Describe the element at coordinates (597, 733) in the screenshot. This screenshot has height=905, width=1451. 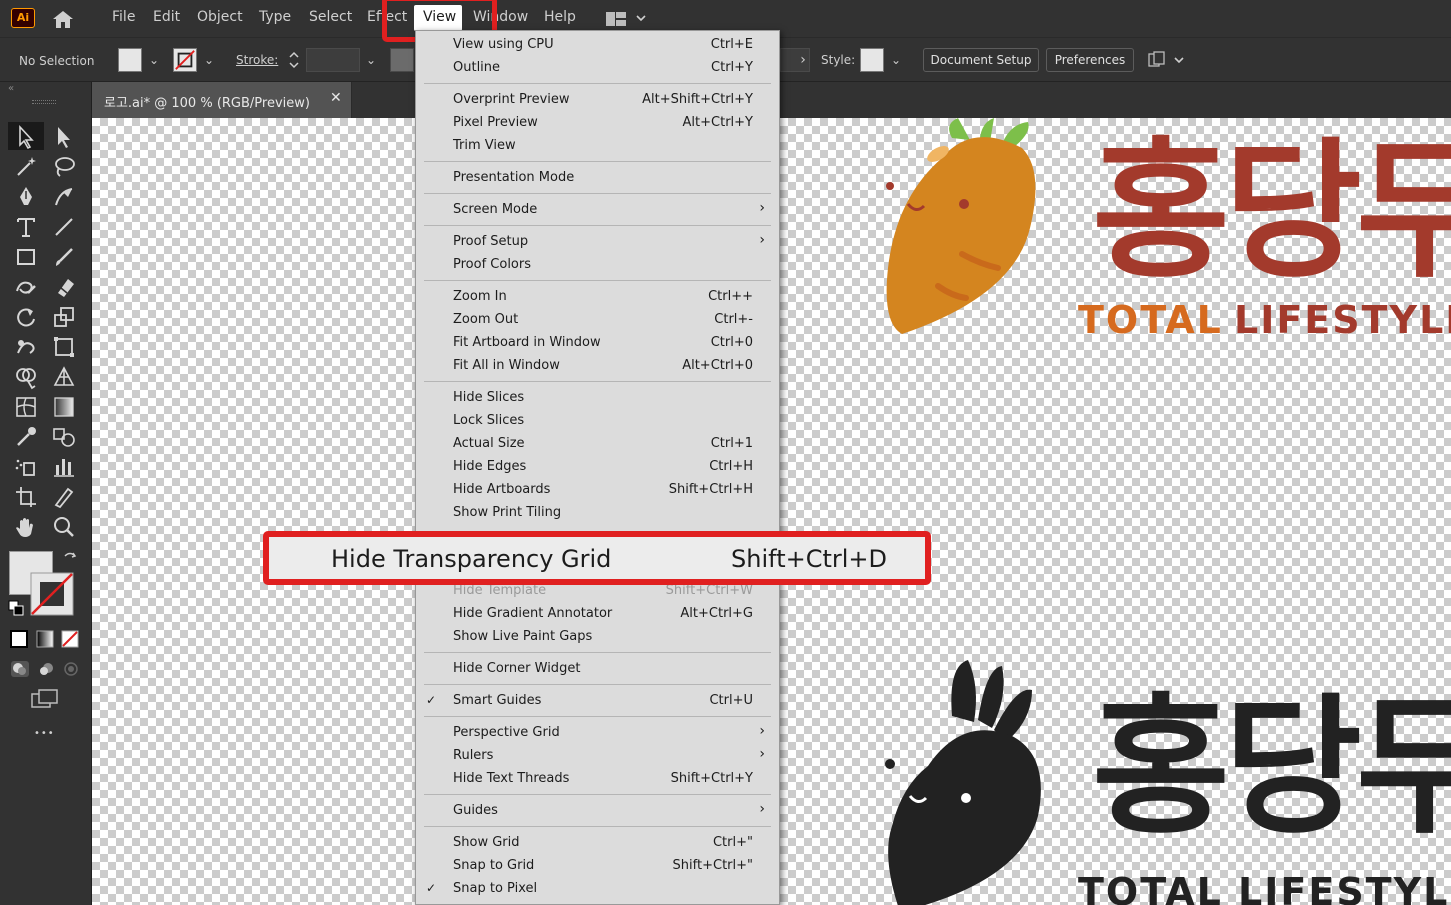
I see `menu-item-perspective-grid: Perspective Grid ›` at that location.